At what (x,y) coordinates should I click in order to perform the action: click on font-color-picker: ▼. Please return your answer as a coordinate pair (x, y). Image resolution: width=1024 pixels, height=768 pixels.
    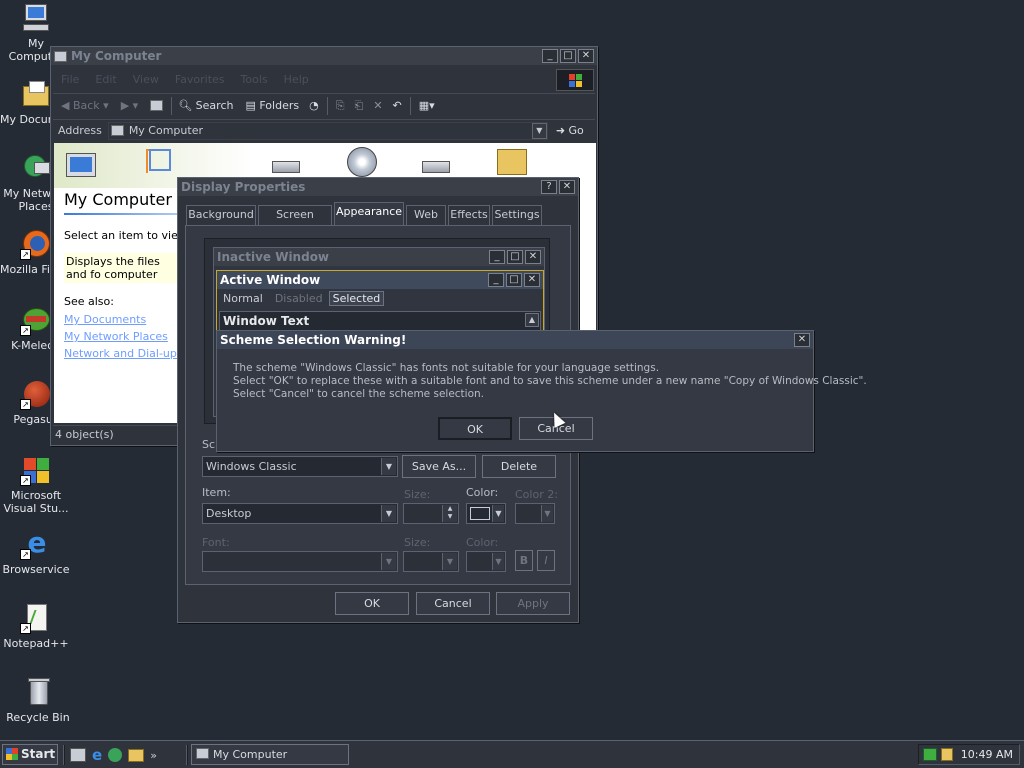
    Looking at the image, I should click on (486, 561).